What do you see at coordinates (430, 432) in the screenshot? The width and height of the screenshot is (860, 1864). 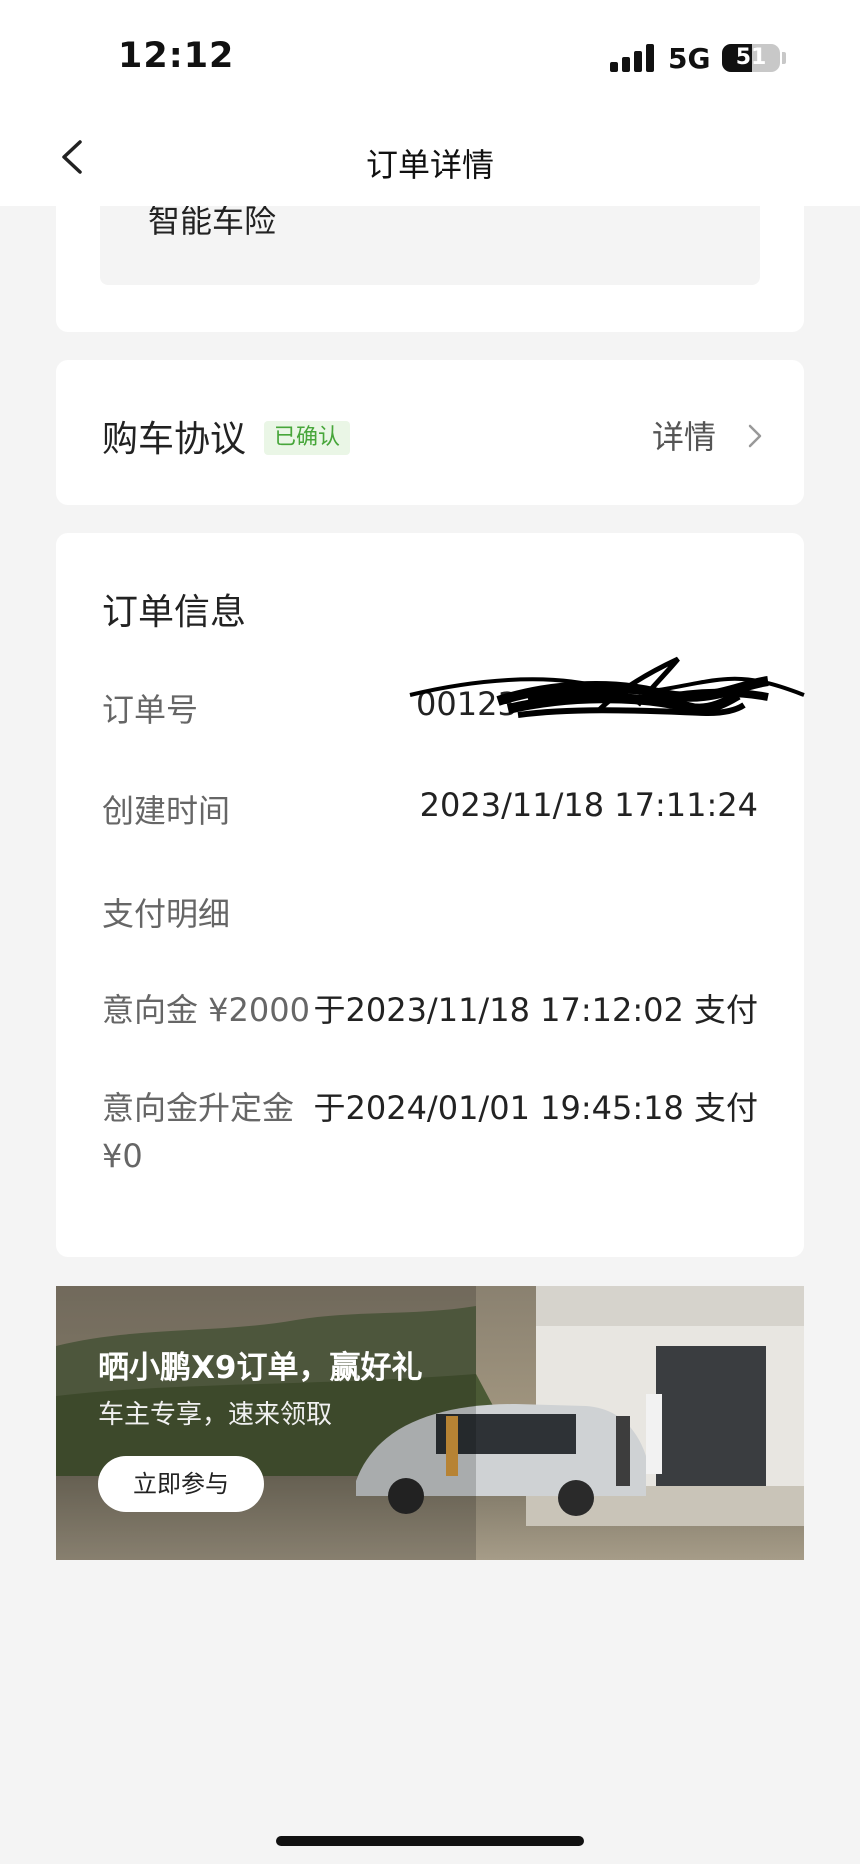 I see `purchase-agreement-card: 购车协议 已确认 详情` at bounding box center [430, 432].